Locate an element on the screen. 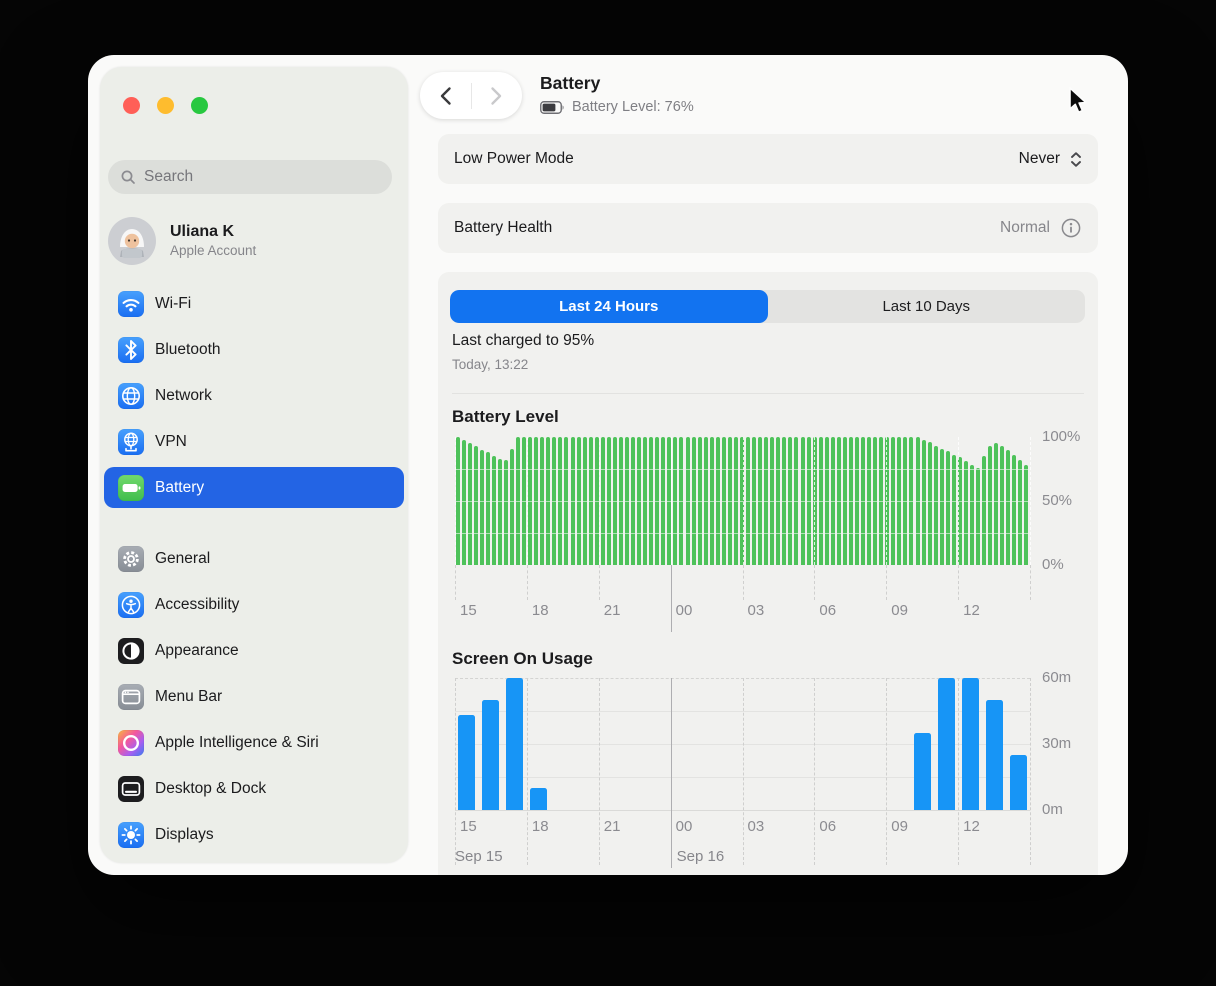 The image size is (1216, 986). x-tick-label: 03 is located at coordinates (756, 610).